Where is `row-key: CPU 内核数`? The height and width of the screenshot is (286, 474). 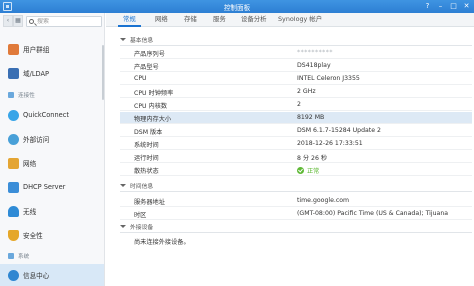
row-key: CPU 内核数 is located at coordinates (151, 106).